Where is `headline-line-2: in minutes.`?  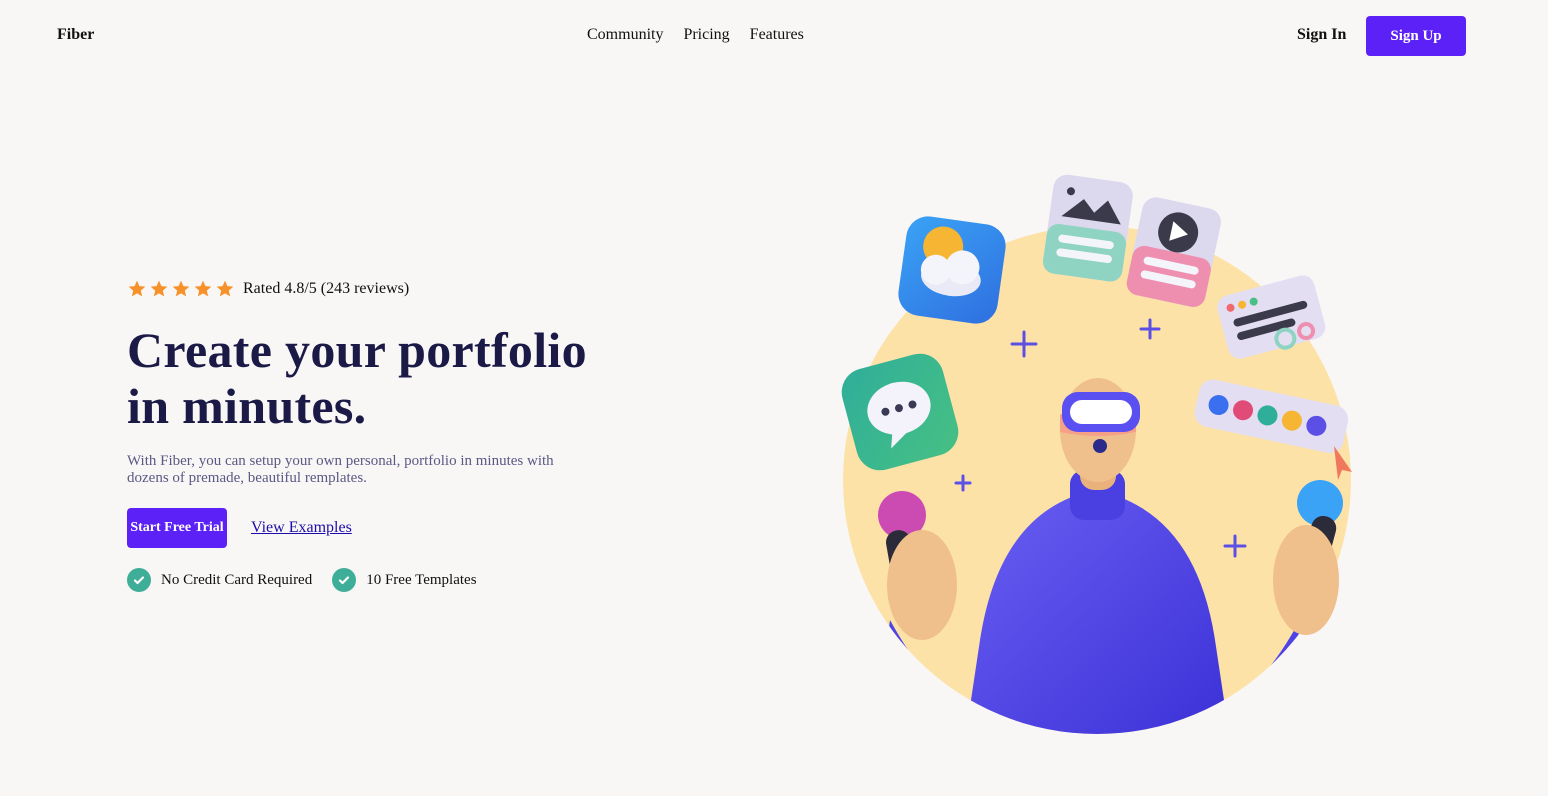 headline-line-2: in minutes. is located at coordinates (247, 406).